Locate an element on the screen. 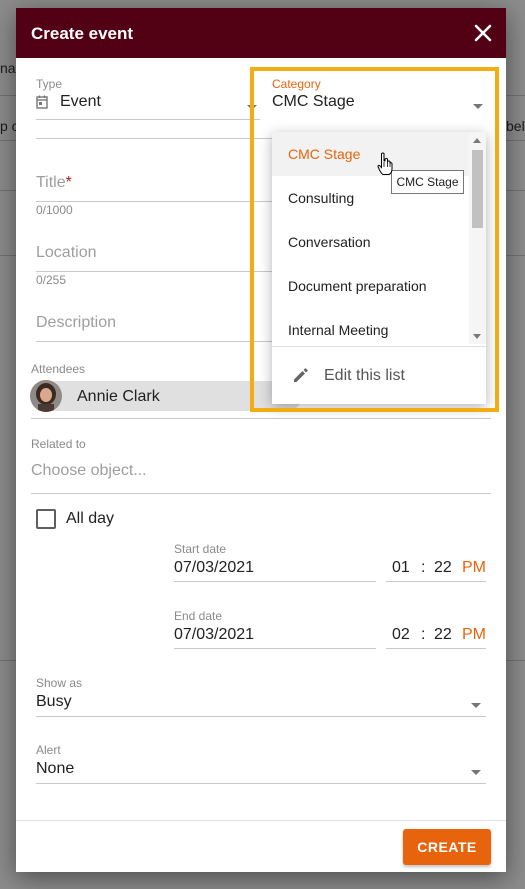  start-date-underline is located at coordinates (275, 581).